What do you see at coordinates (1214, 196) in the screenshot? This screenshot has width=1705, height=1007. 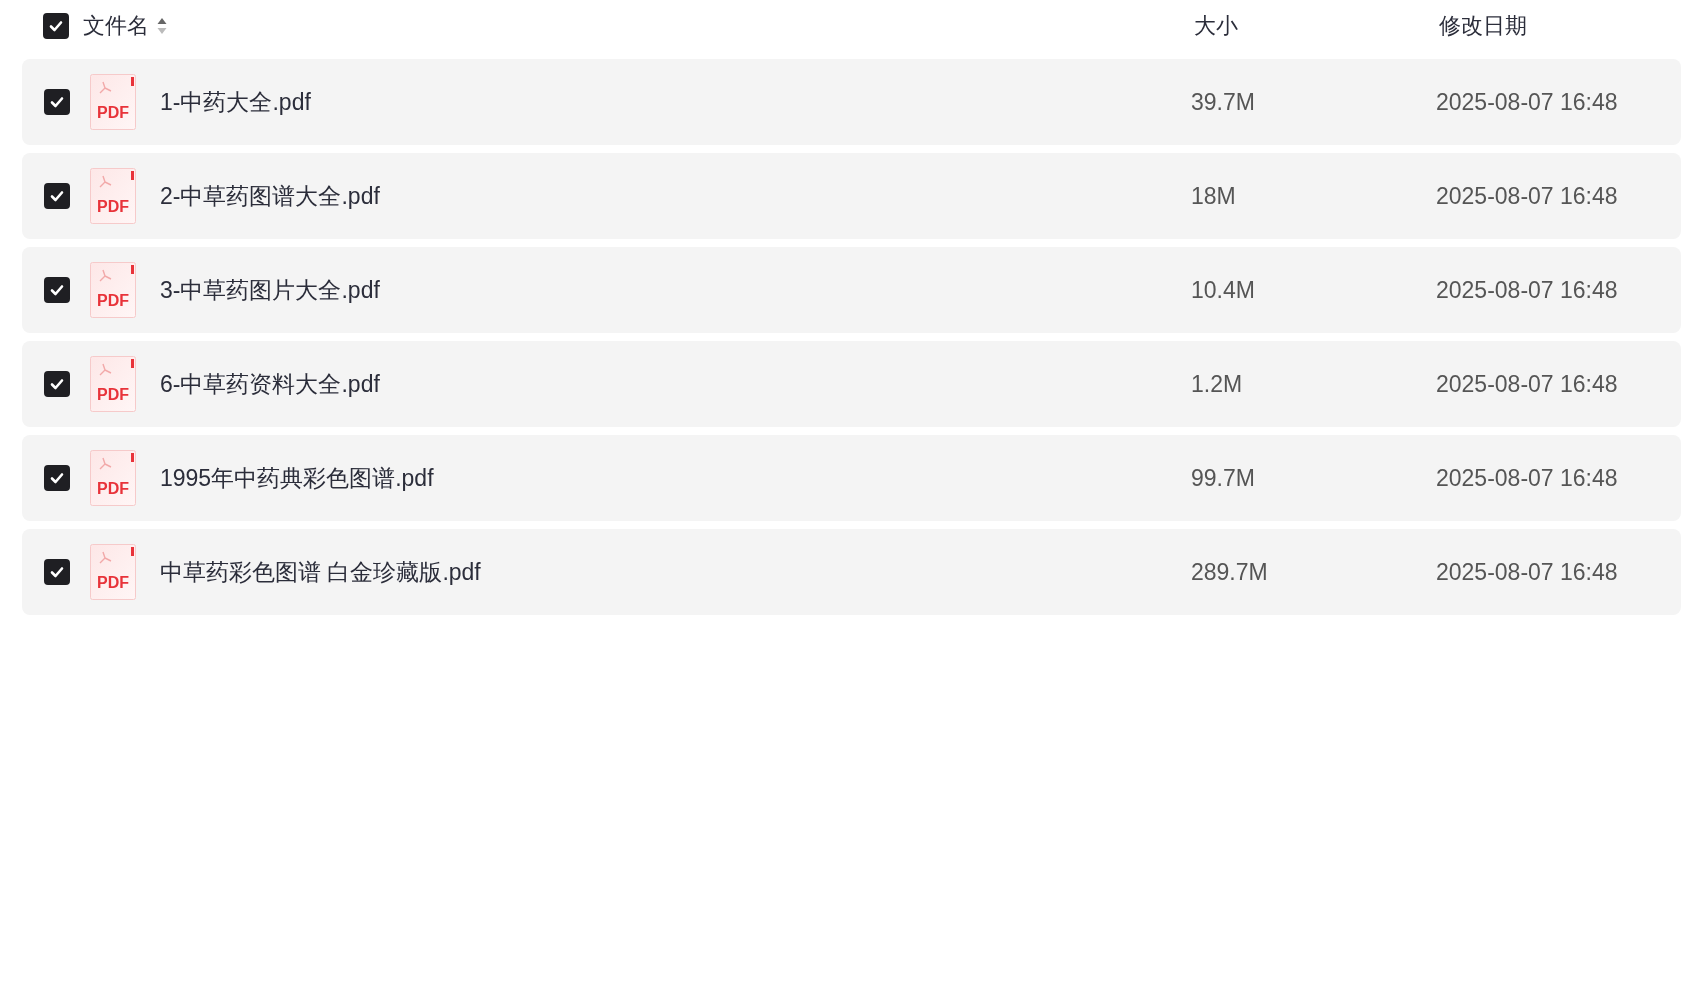 I see `file-size: 18M` at bounding box center [1214, 196].